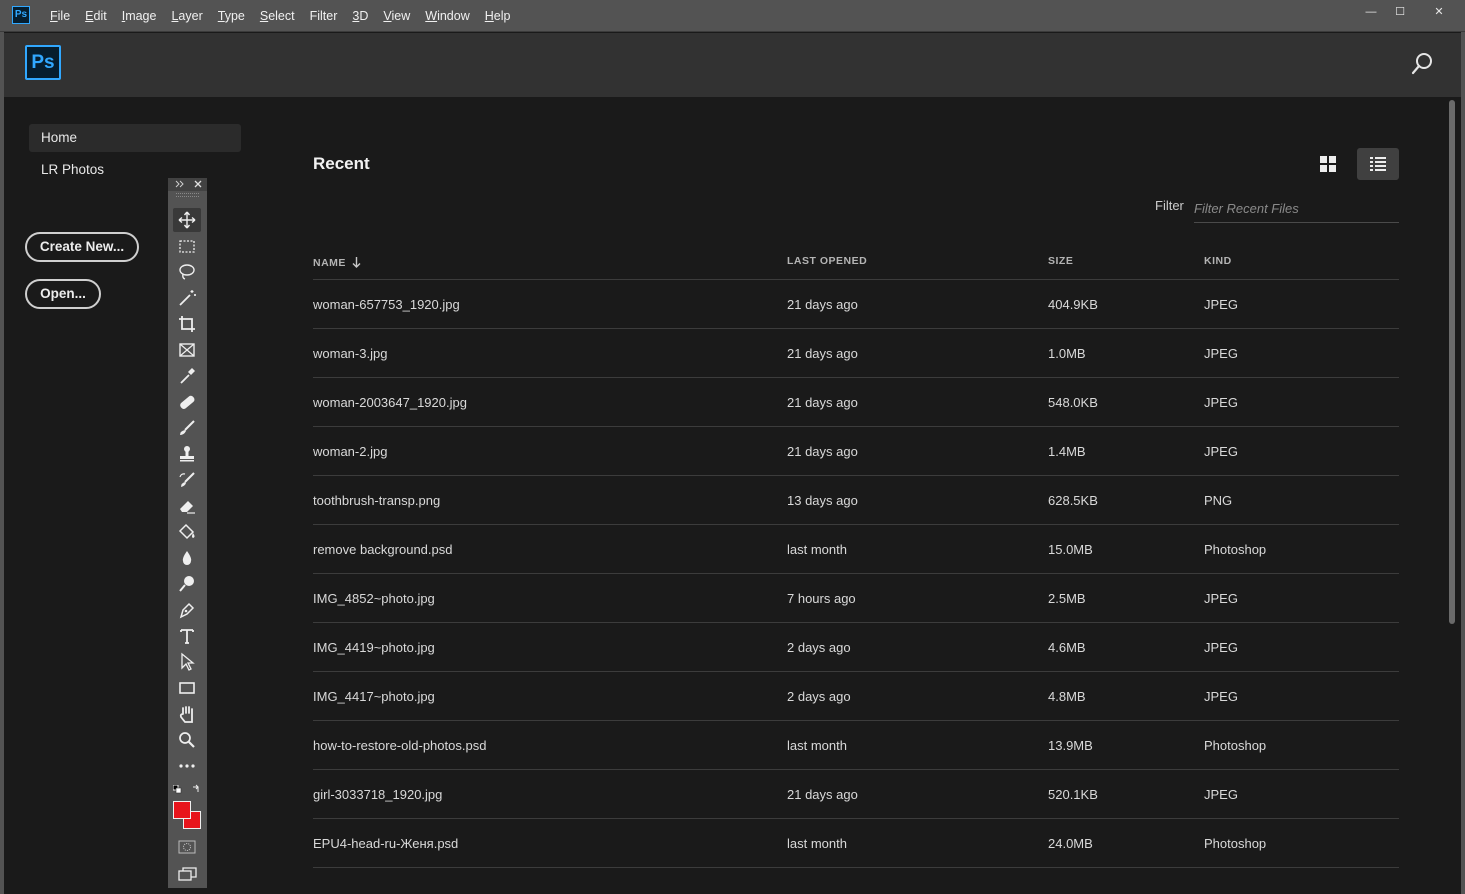 This screenshot has width=1465, height=894. What do you see at coordinates (1371, 12) in the screenshot?
I see `minimize-button: —` at bounding box center [1371, 12].